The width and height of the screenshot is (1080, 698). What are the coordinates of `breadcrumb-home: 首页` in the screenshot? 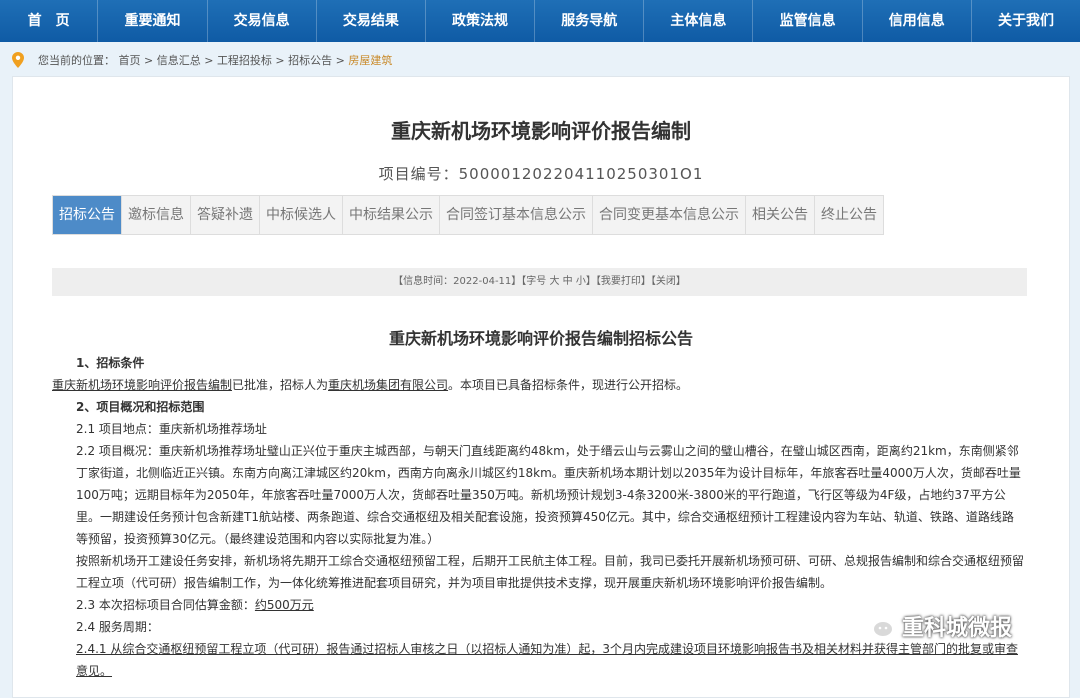 It's located at (130, 60).